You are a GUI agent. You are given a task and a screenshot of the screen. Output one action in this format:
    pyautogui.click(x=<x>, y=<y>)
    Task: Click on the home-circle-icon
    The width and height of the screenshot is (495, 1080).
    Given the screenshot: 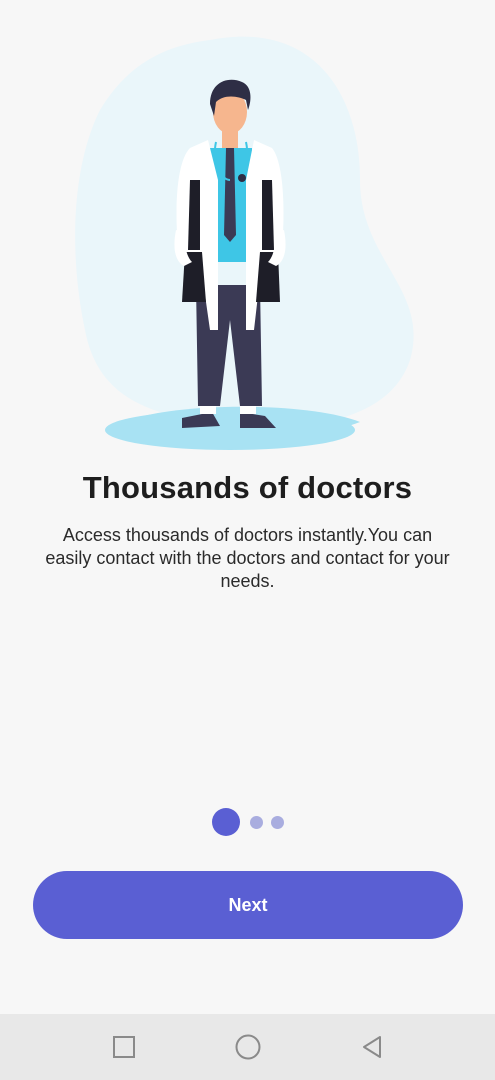 What is the action you would take?
    pyautogui.click(x=248, y=1047)
    